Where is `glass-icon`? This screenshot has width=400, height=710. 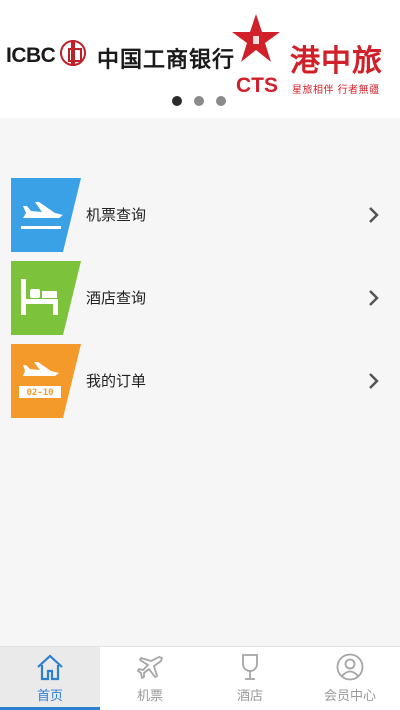
glass-icon is located at coordinates (250, 667).